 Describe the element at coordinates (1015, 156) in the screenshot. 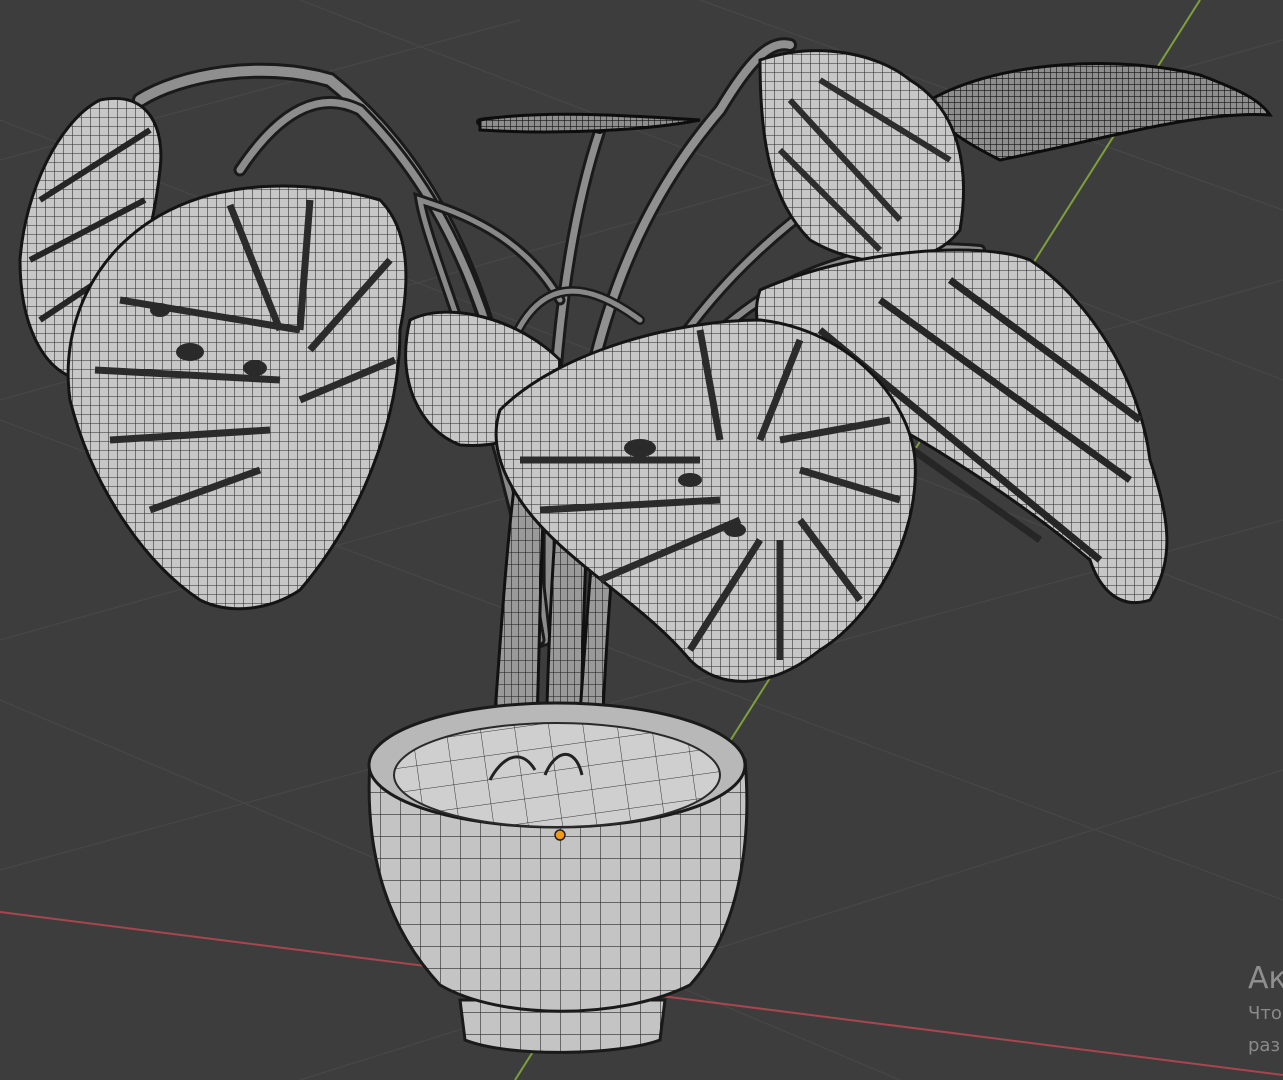

I see `leaf-top-right` at that location.